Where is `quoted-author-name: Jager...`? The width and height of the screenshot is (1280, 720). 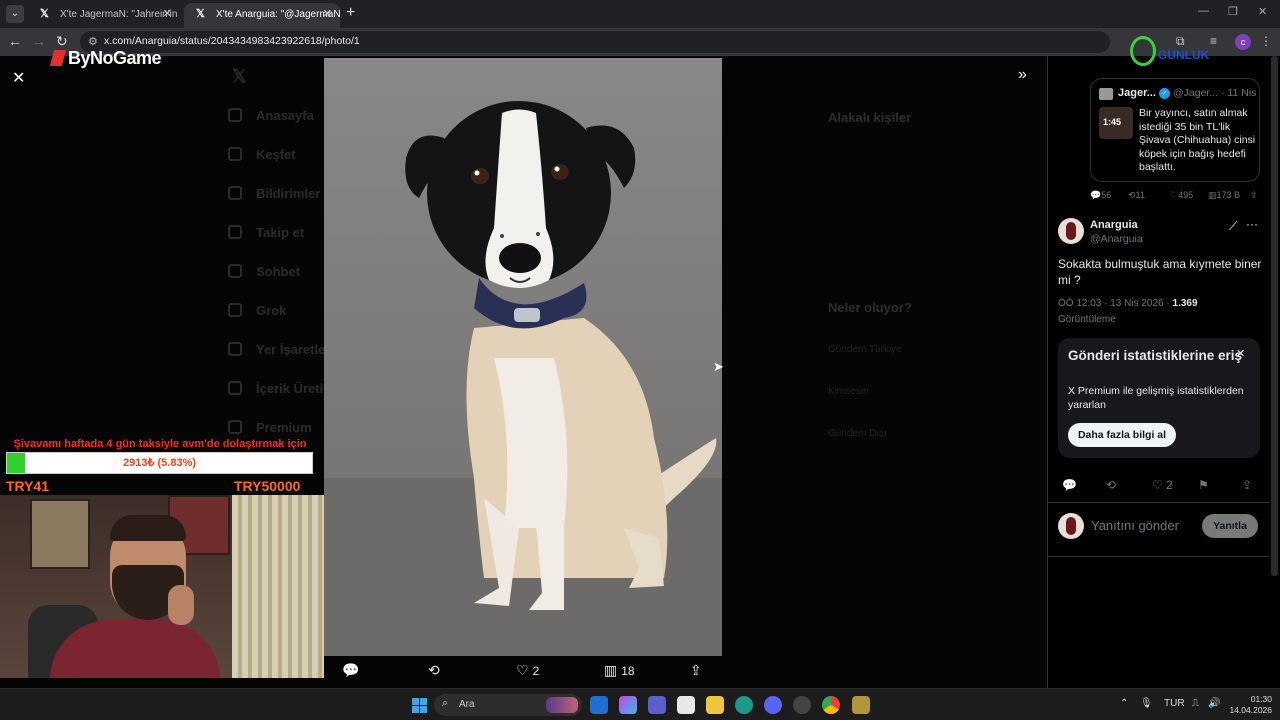 quoted-author-name: Jager... is located at coordinates (1137, 93).